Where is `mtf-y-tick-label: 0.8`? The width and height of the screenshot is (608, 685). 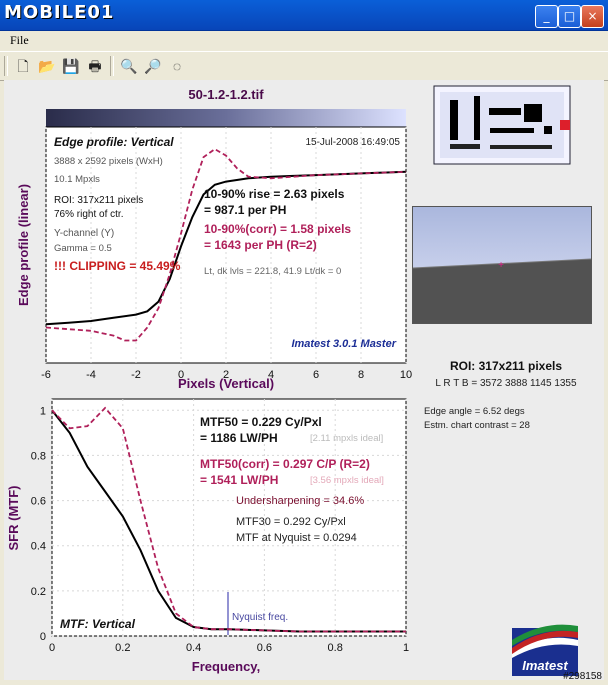 mtf-y-tick-label: 0.8 is located at coordinates (38, 456).